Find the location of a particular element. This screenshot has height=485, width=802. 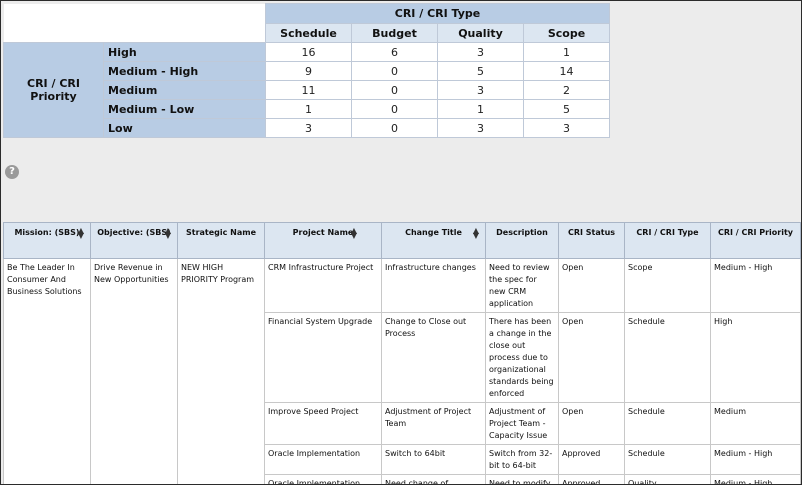

priority-cell: High is located at coordinates (755, 357).